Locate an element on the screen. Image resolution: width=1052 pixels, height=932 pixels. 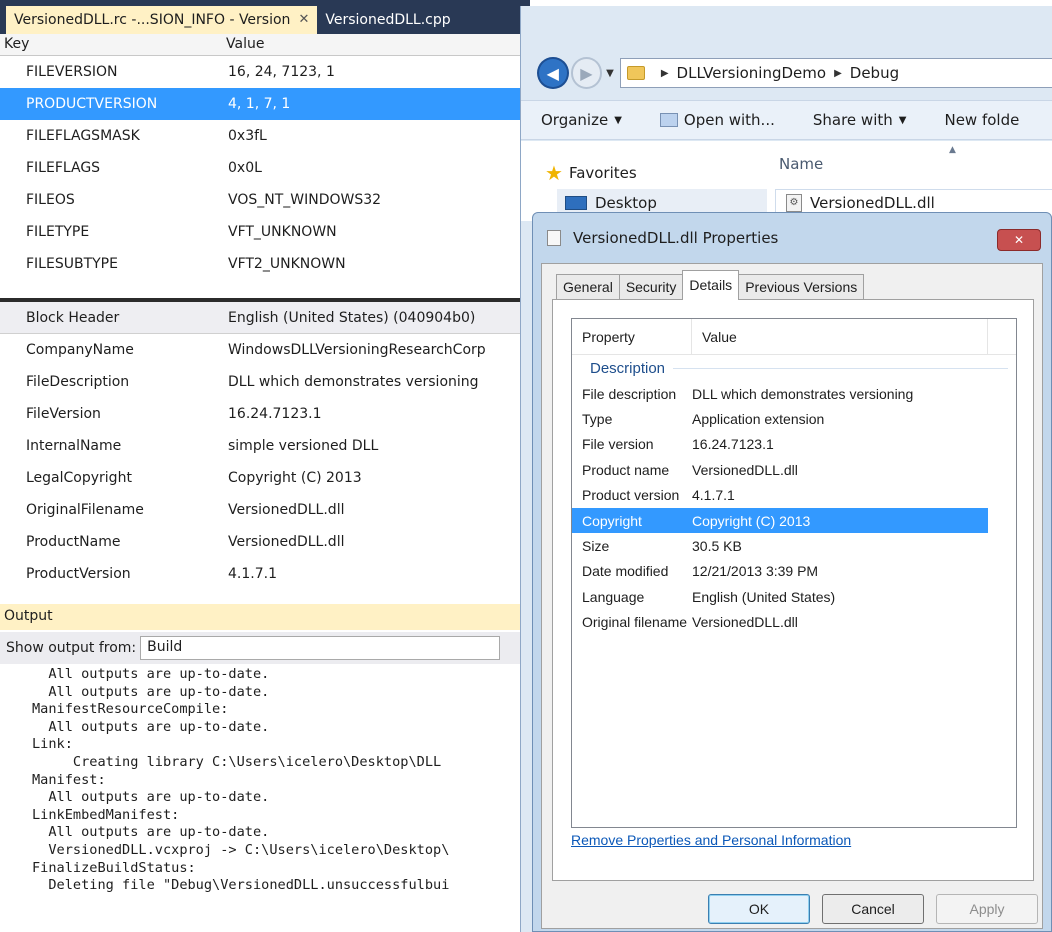
grid-row-filesubtype: FILESUBTYPE VFT2_UNKNOWN is located at coordinates (265, 264).